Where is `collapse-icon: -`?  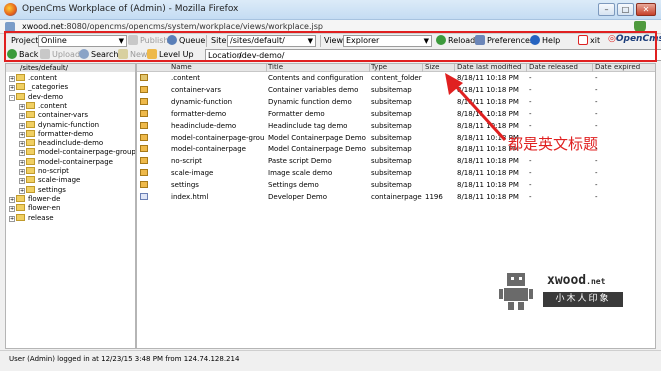
collapse-icon: - is located at coordinates (12, 97).